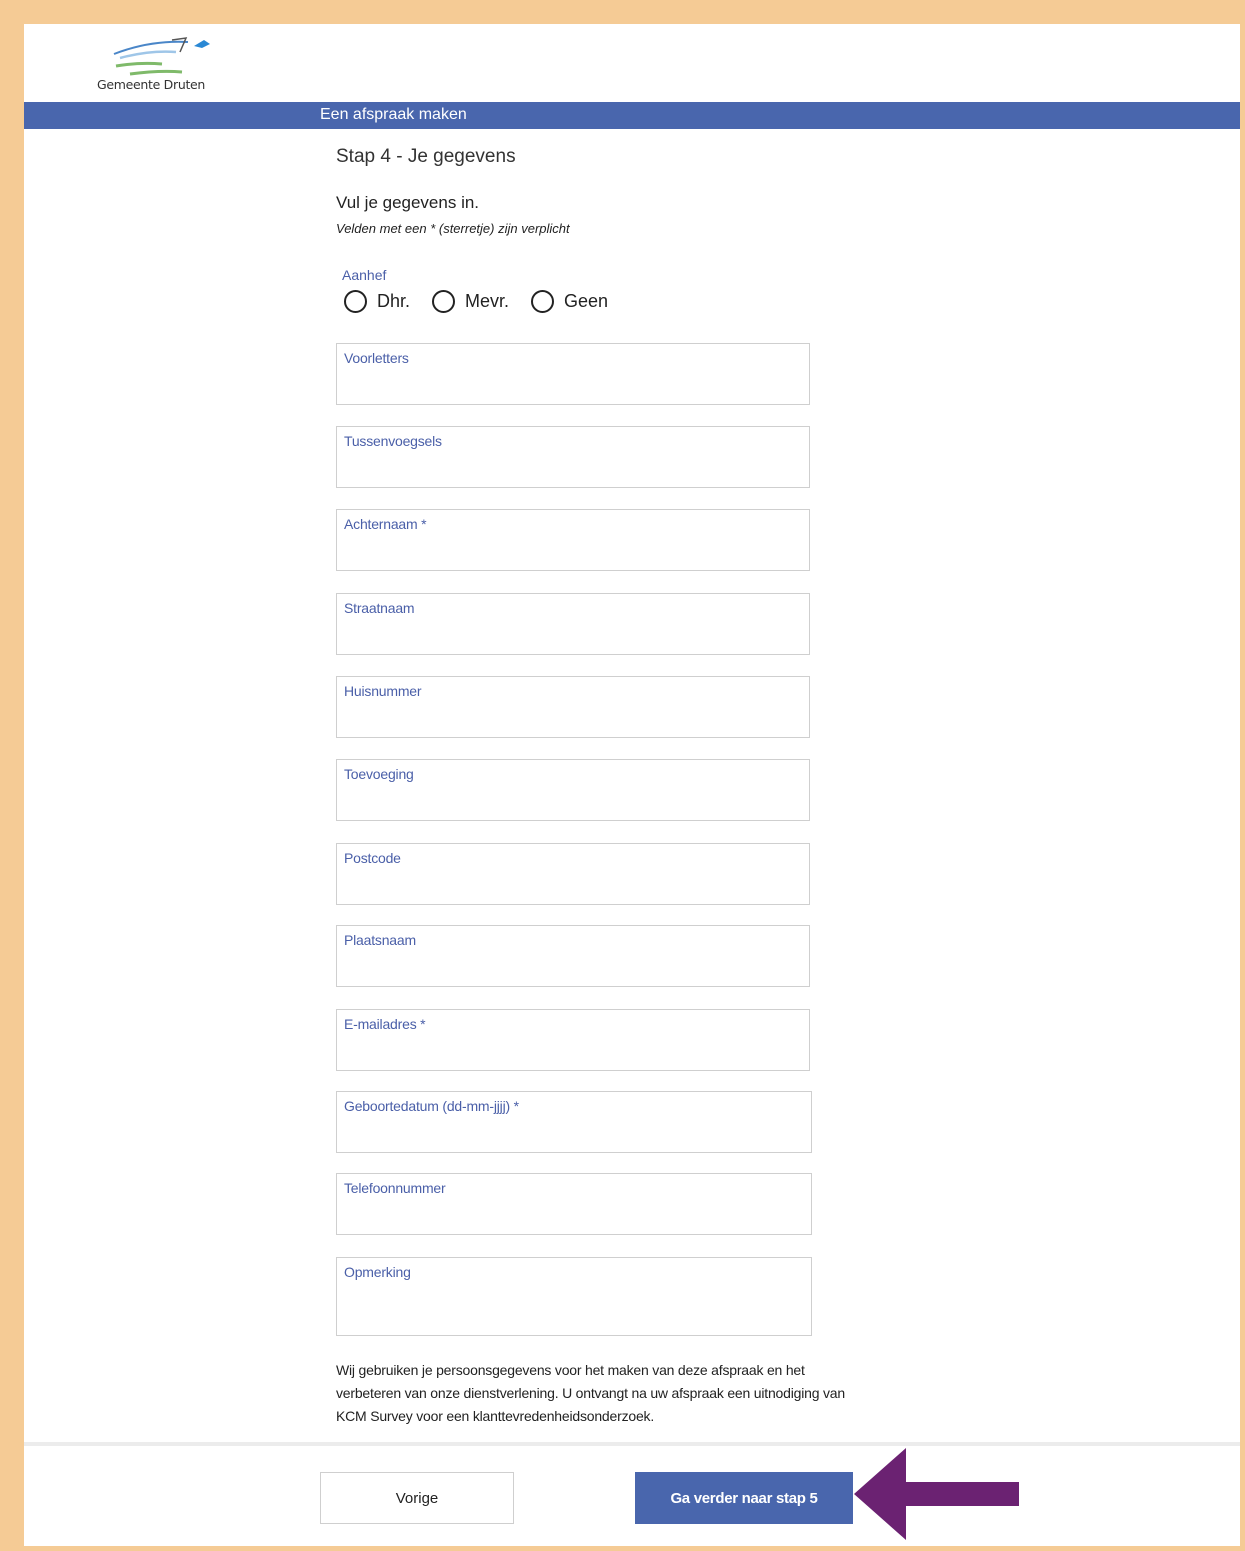 This screenshot has width=1245, height=1551. I want to click on radio-dhr: Dhr., so click(377, 301).